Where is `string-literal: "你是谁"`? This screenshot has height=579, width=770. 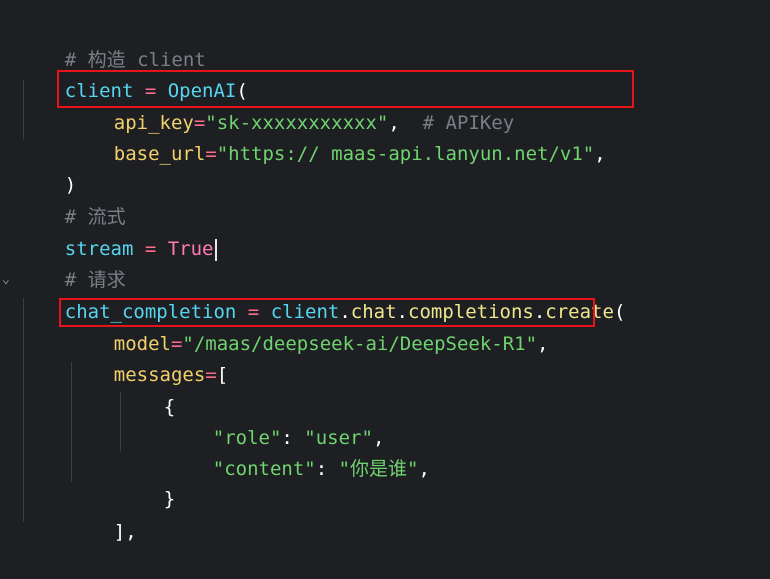
string-literal: "你是谁" is located at coordinates (378, 469).